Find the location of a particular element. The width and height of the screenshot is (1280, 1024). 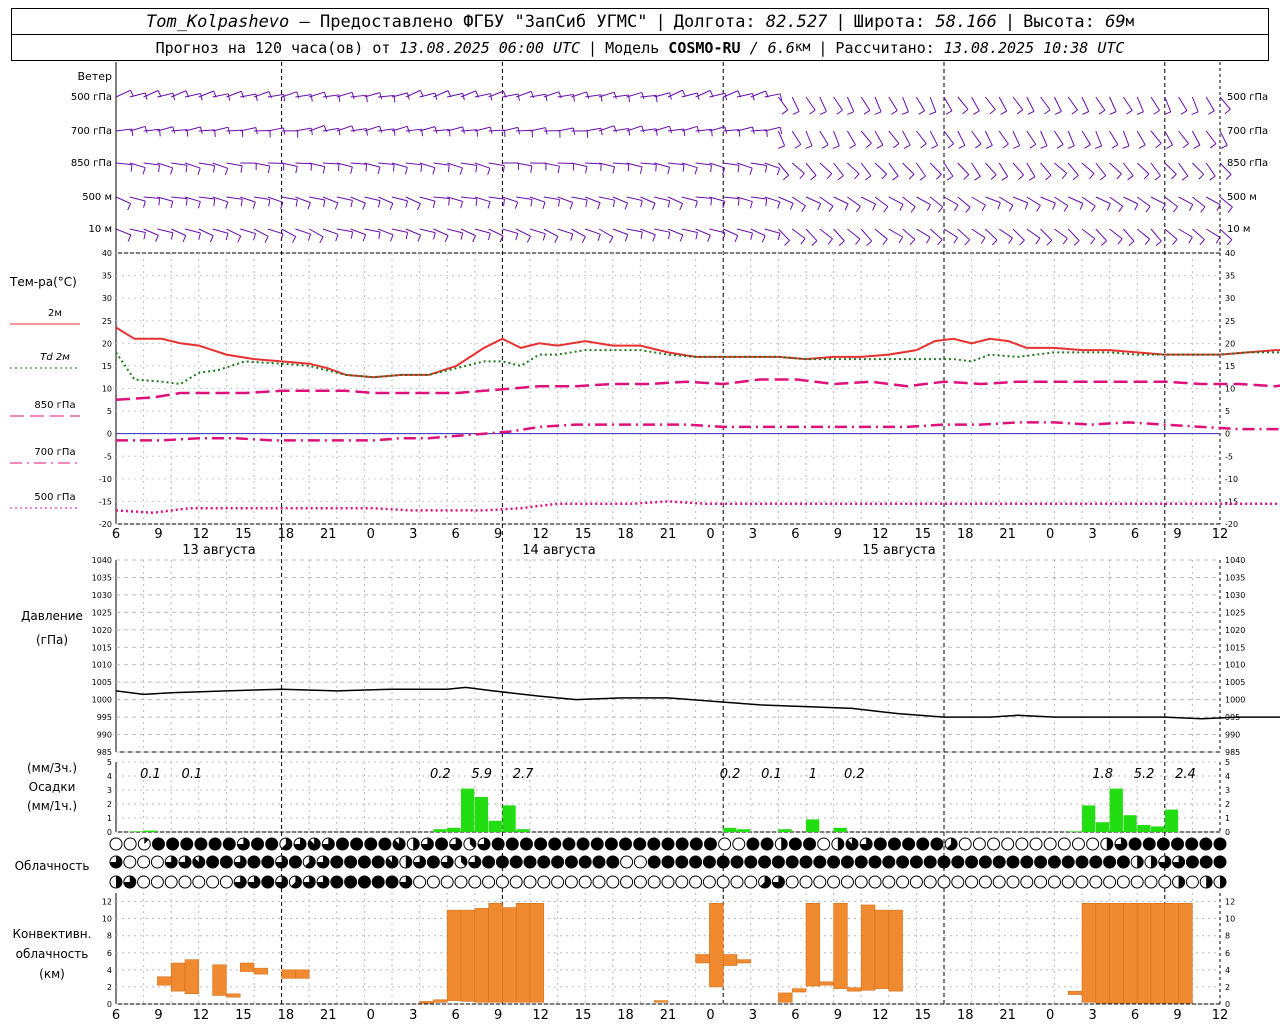

temp-legend-label: 500 гПа is located at coordinates (54, 497).